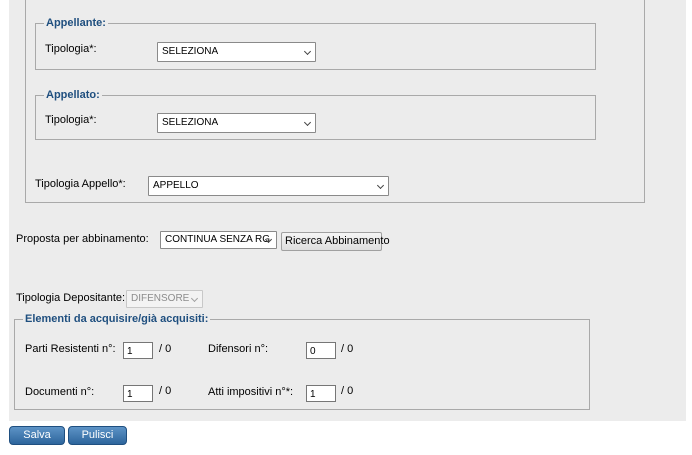 This screenshot has width=692, height=455. What do you see at coordinates (238, 349) in the screenshot?
I see `difensori-label: Difensori n°:` at bounding box center [238, 349].